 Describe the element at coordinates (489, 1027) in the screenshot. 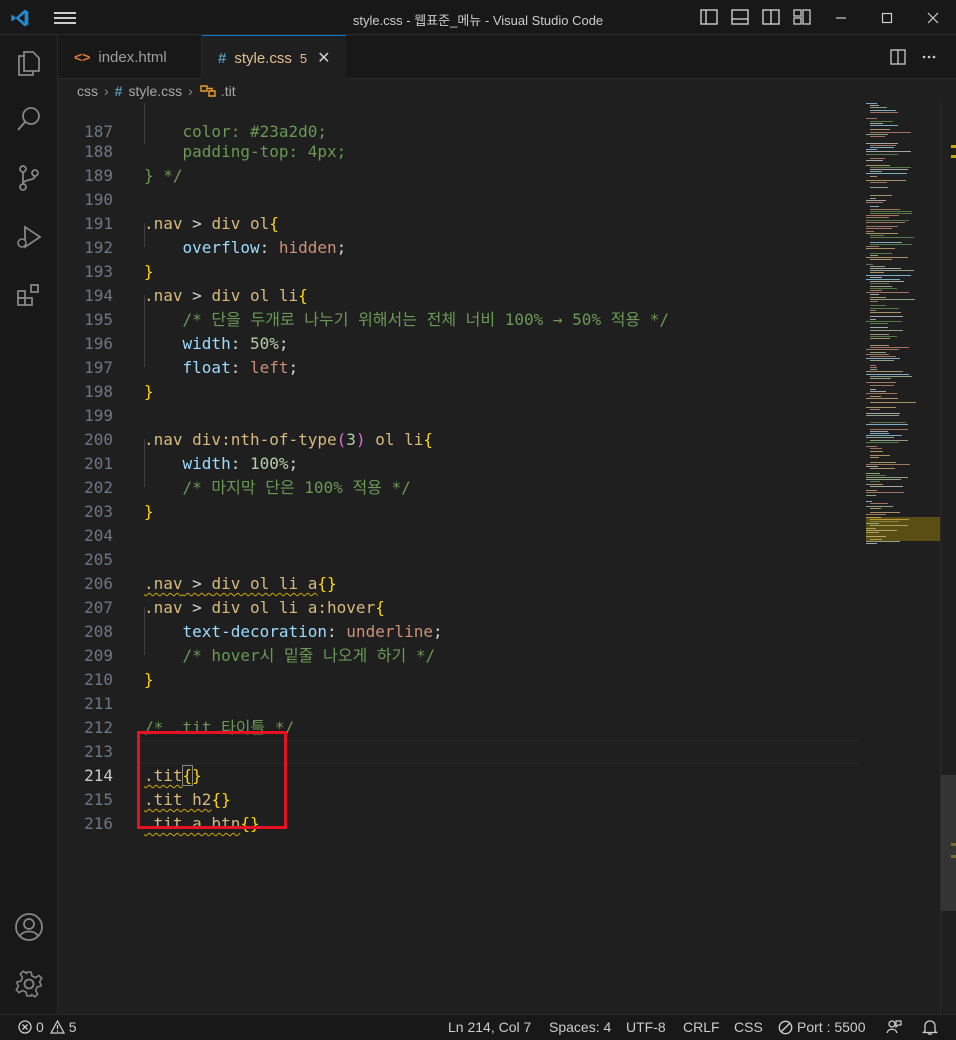

I see `cursor-position: Ln 214, Col 7` at that location.